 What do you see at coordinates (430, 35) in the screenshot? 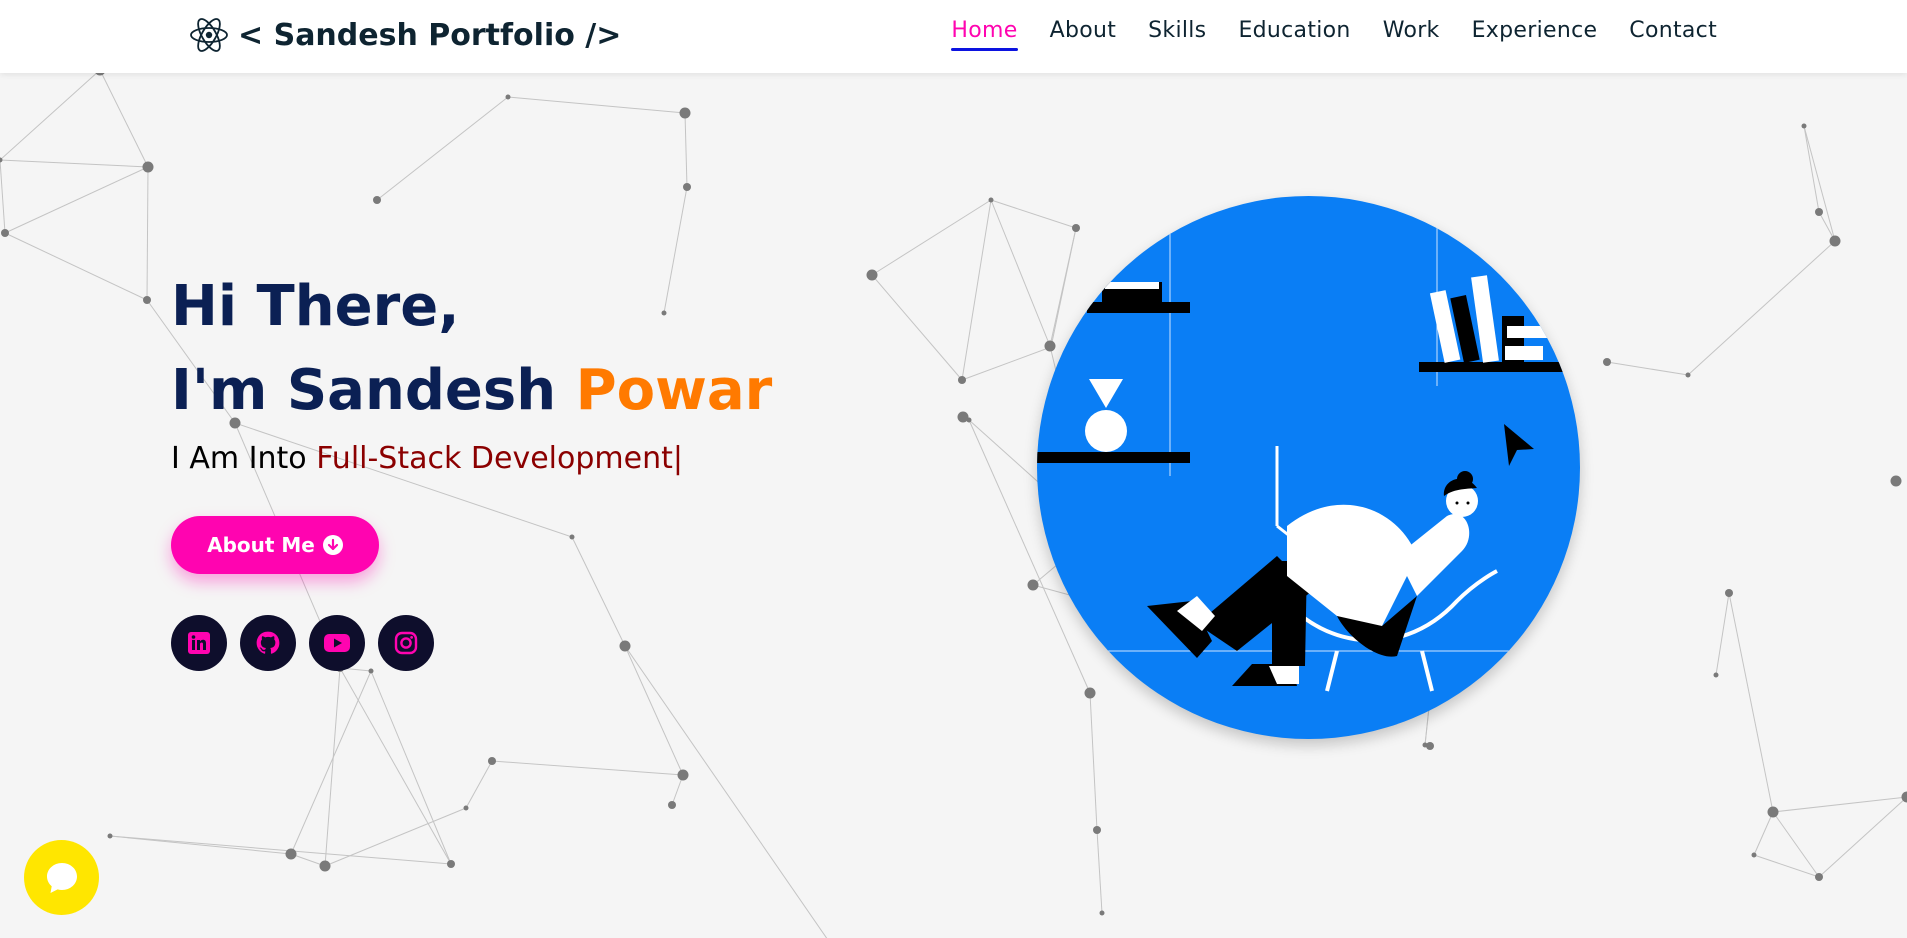
I see `logo-text: < Sandesh Portfolio />` at bounding box center [430, 35].